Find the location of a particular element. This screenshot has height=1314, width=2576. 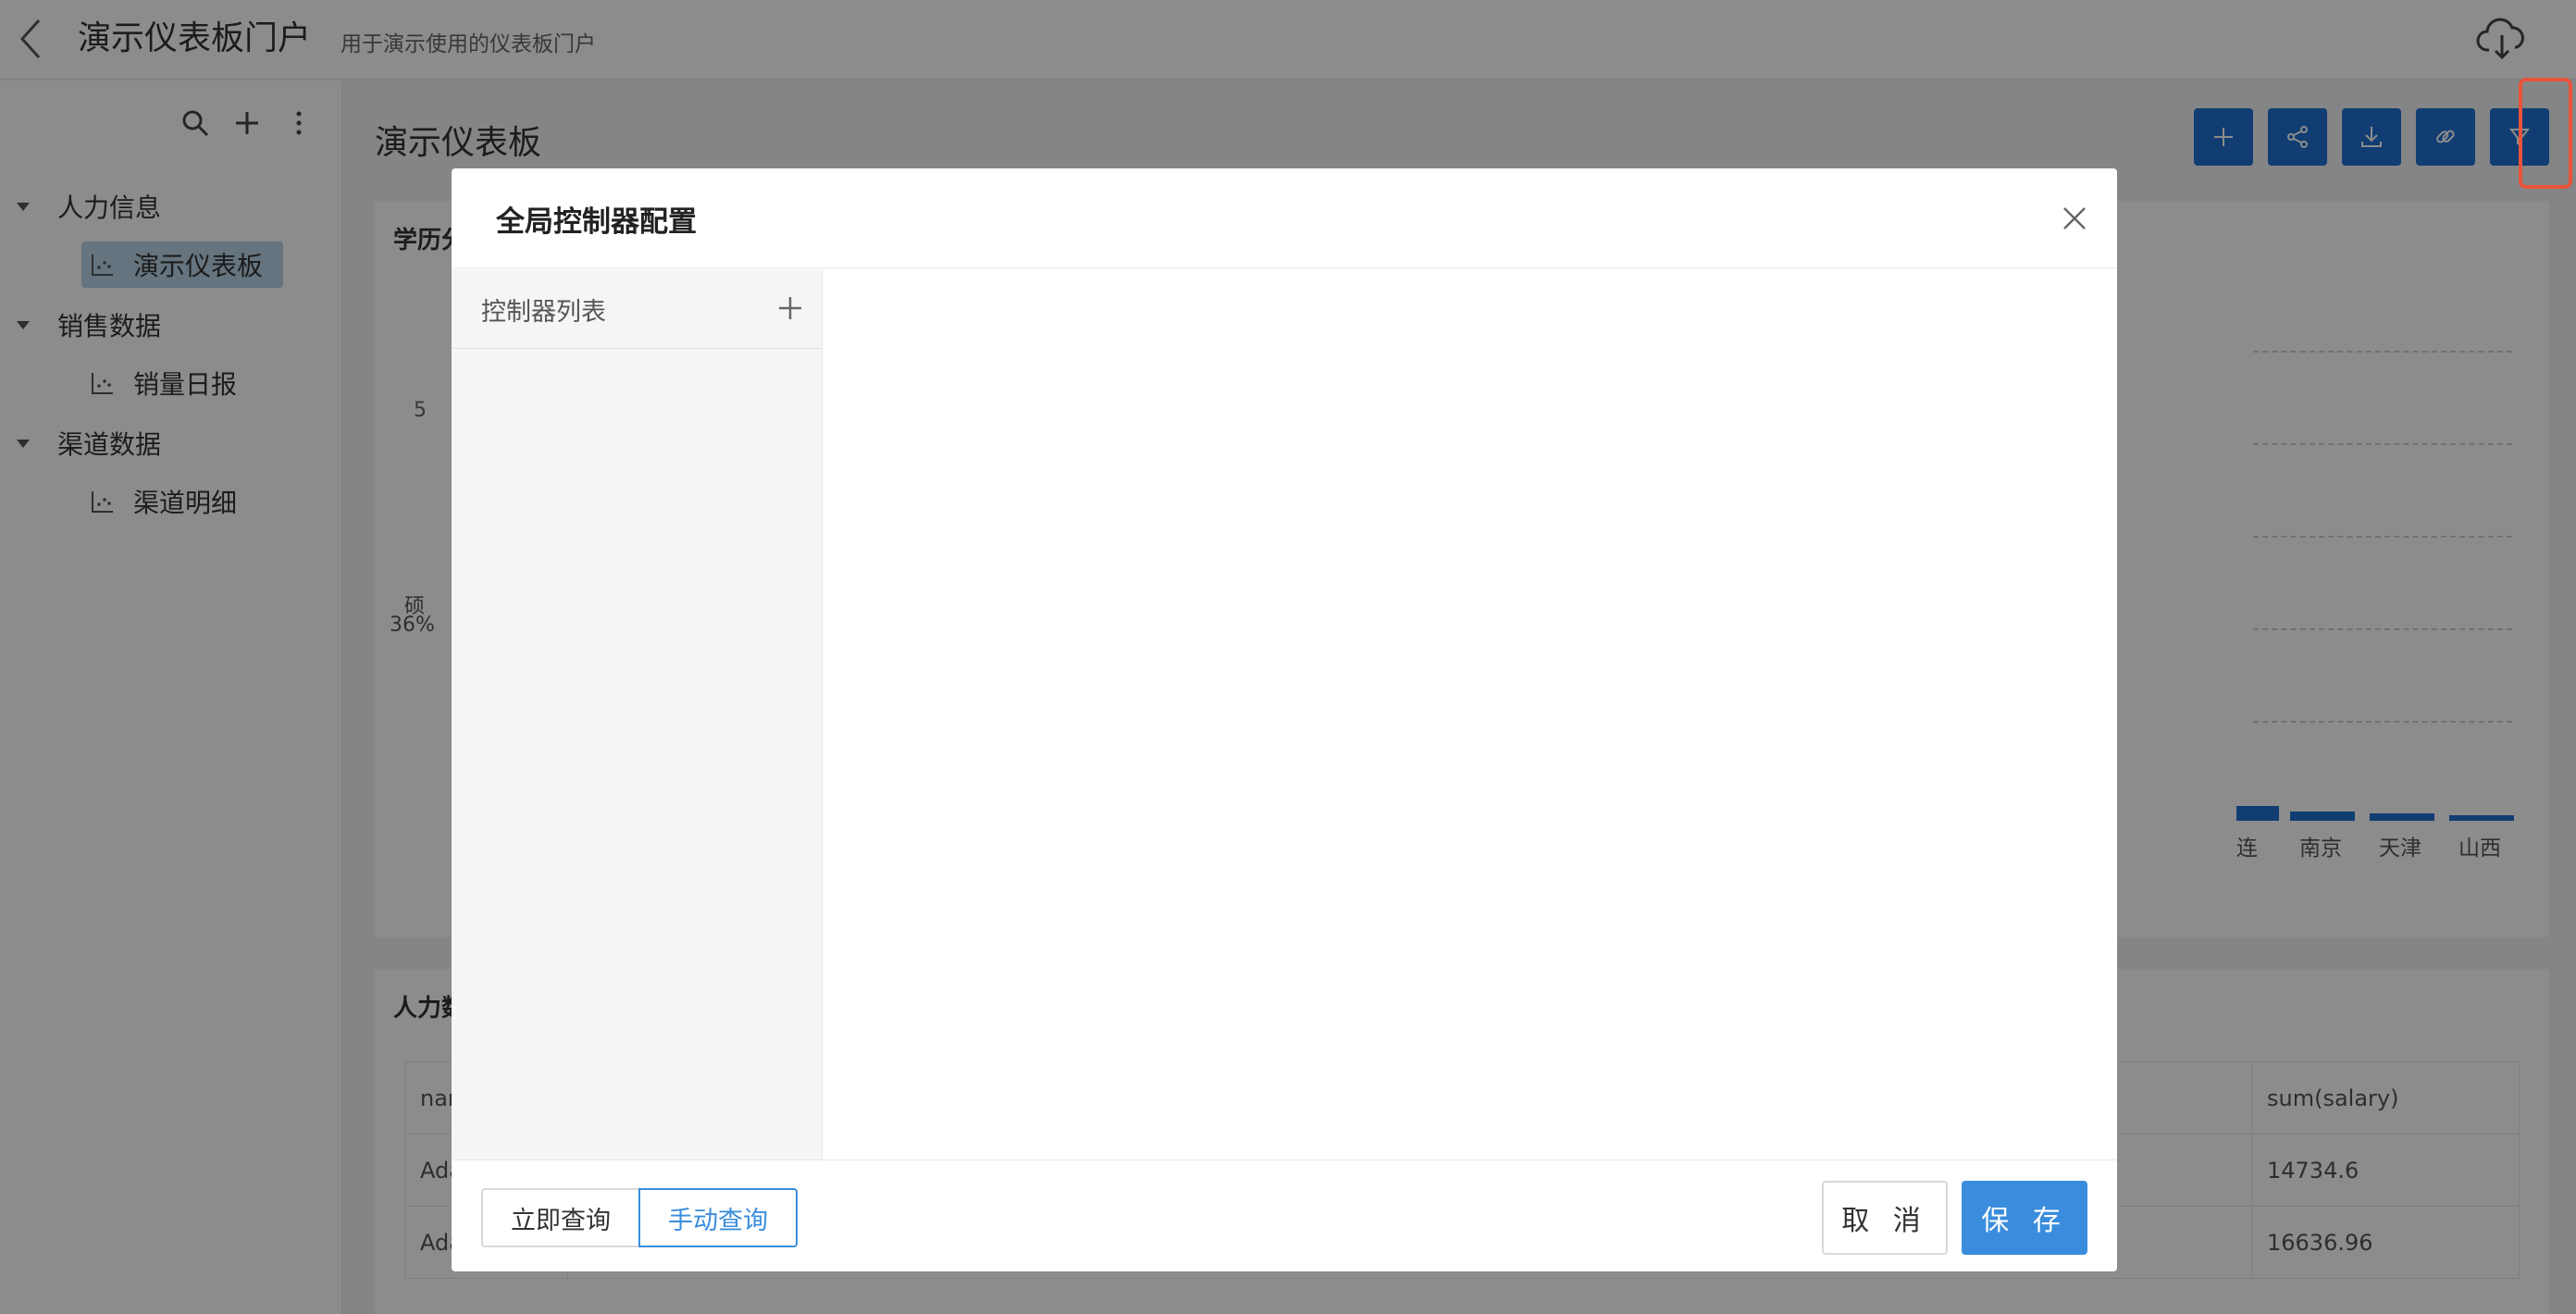

modal-footer: 立即查询 手动查询 取 消 保 存 is located at coordinates (1285, 1215).